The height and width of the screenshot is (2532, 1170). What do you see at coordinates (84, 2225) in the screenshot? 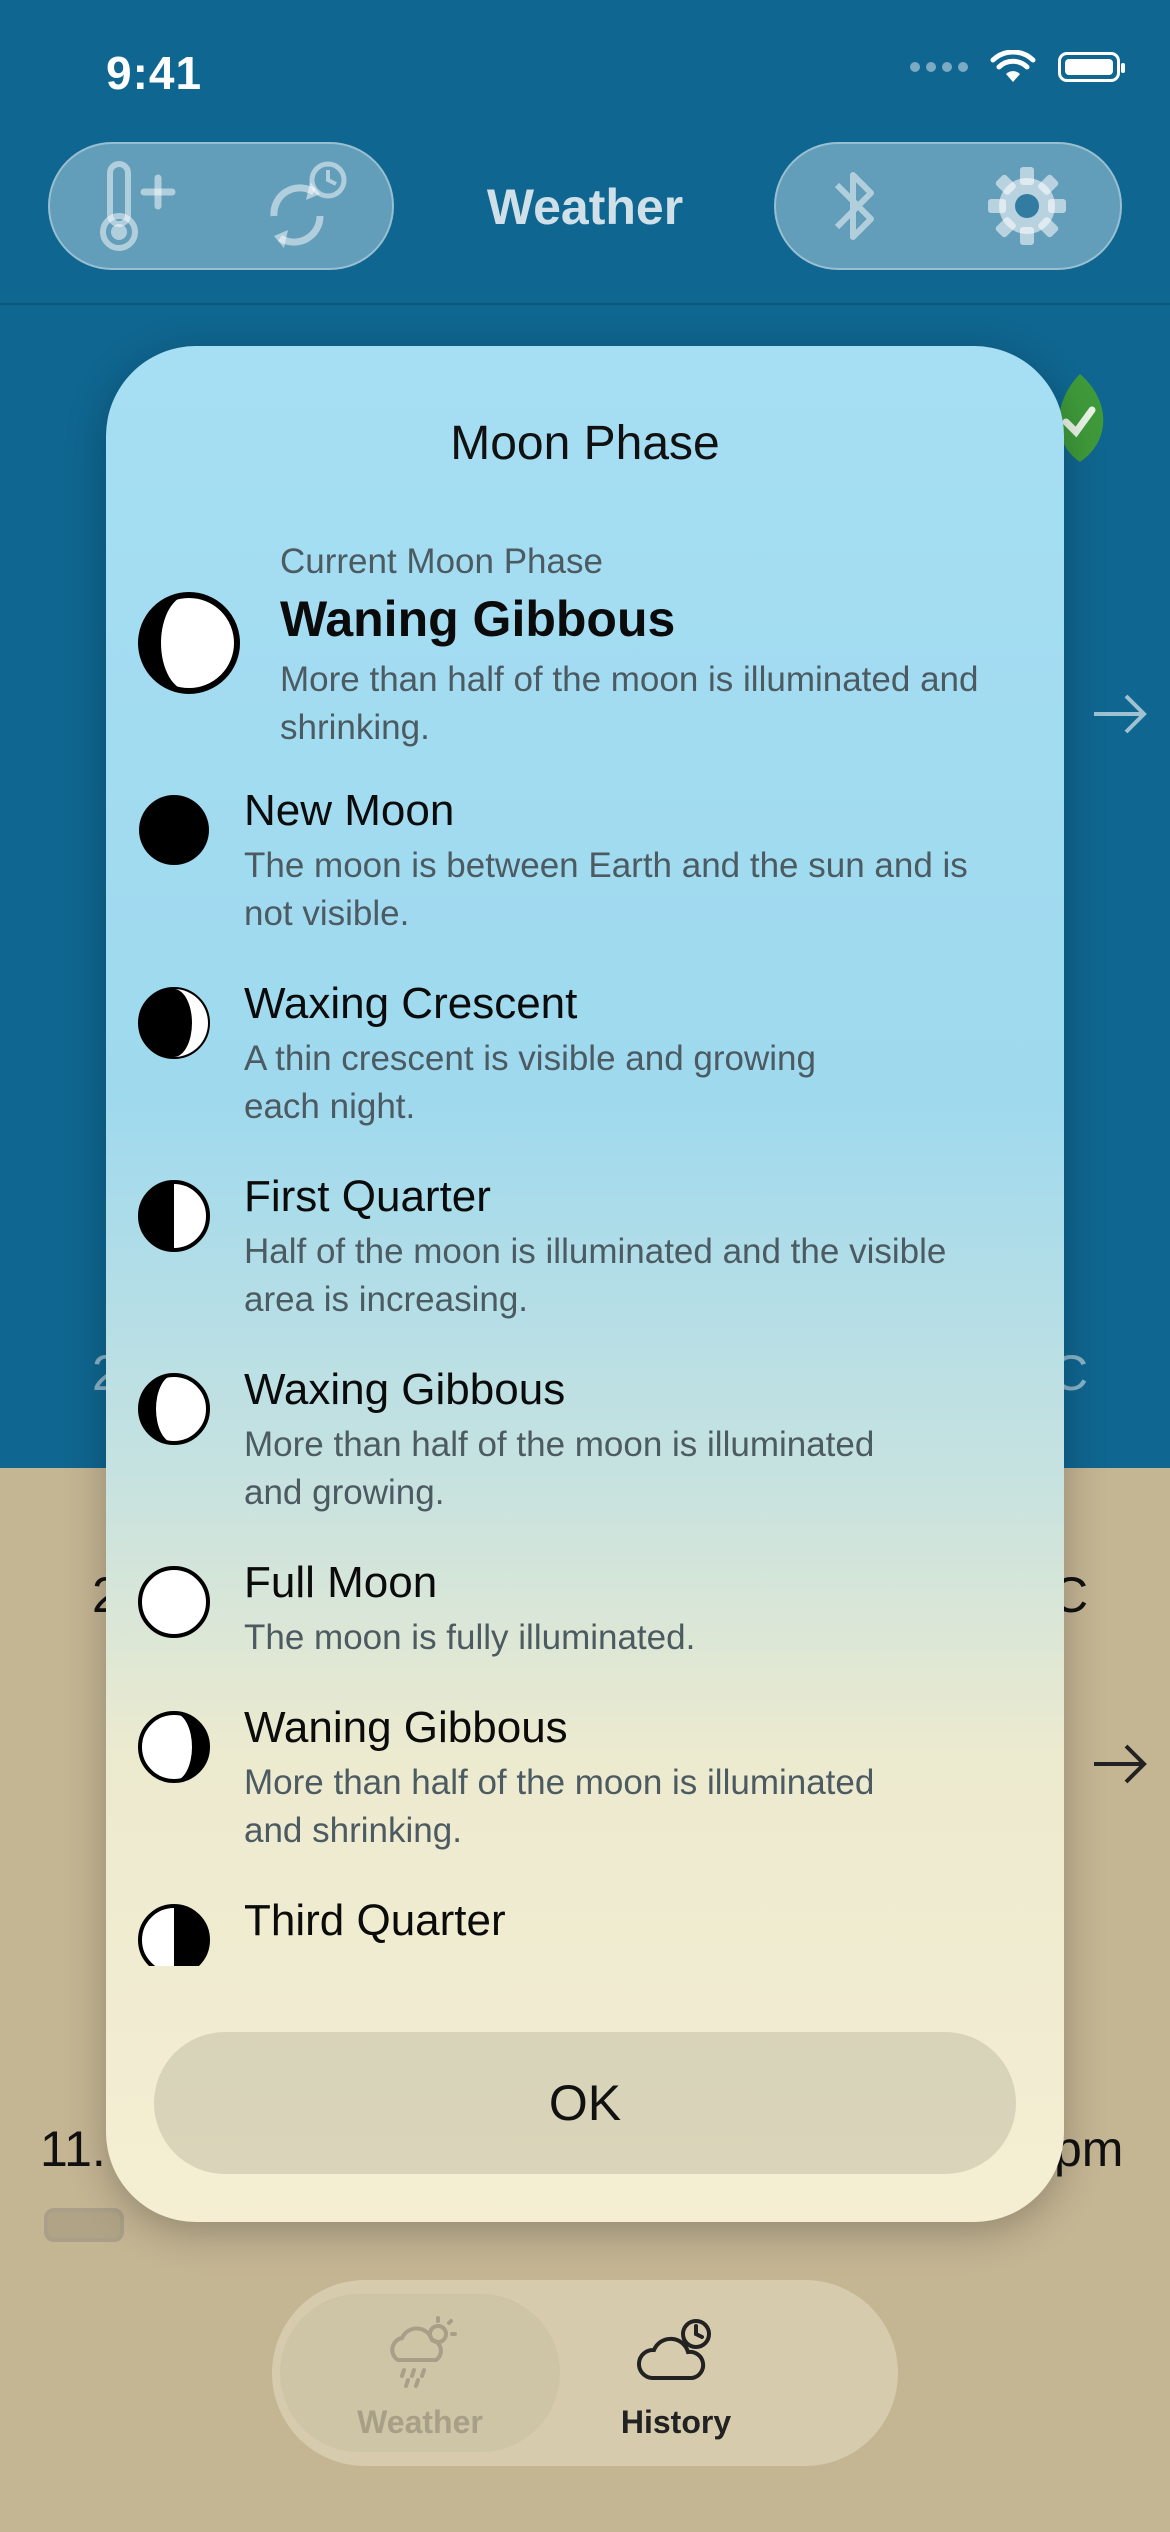
I see `battery-status-icon` at bounding box center [84, 2225].